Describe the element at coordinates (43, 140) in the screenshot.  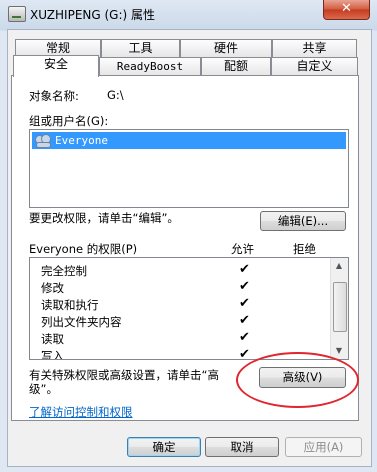
I see `user-group-icon` at that location.